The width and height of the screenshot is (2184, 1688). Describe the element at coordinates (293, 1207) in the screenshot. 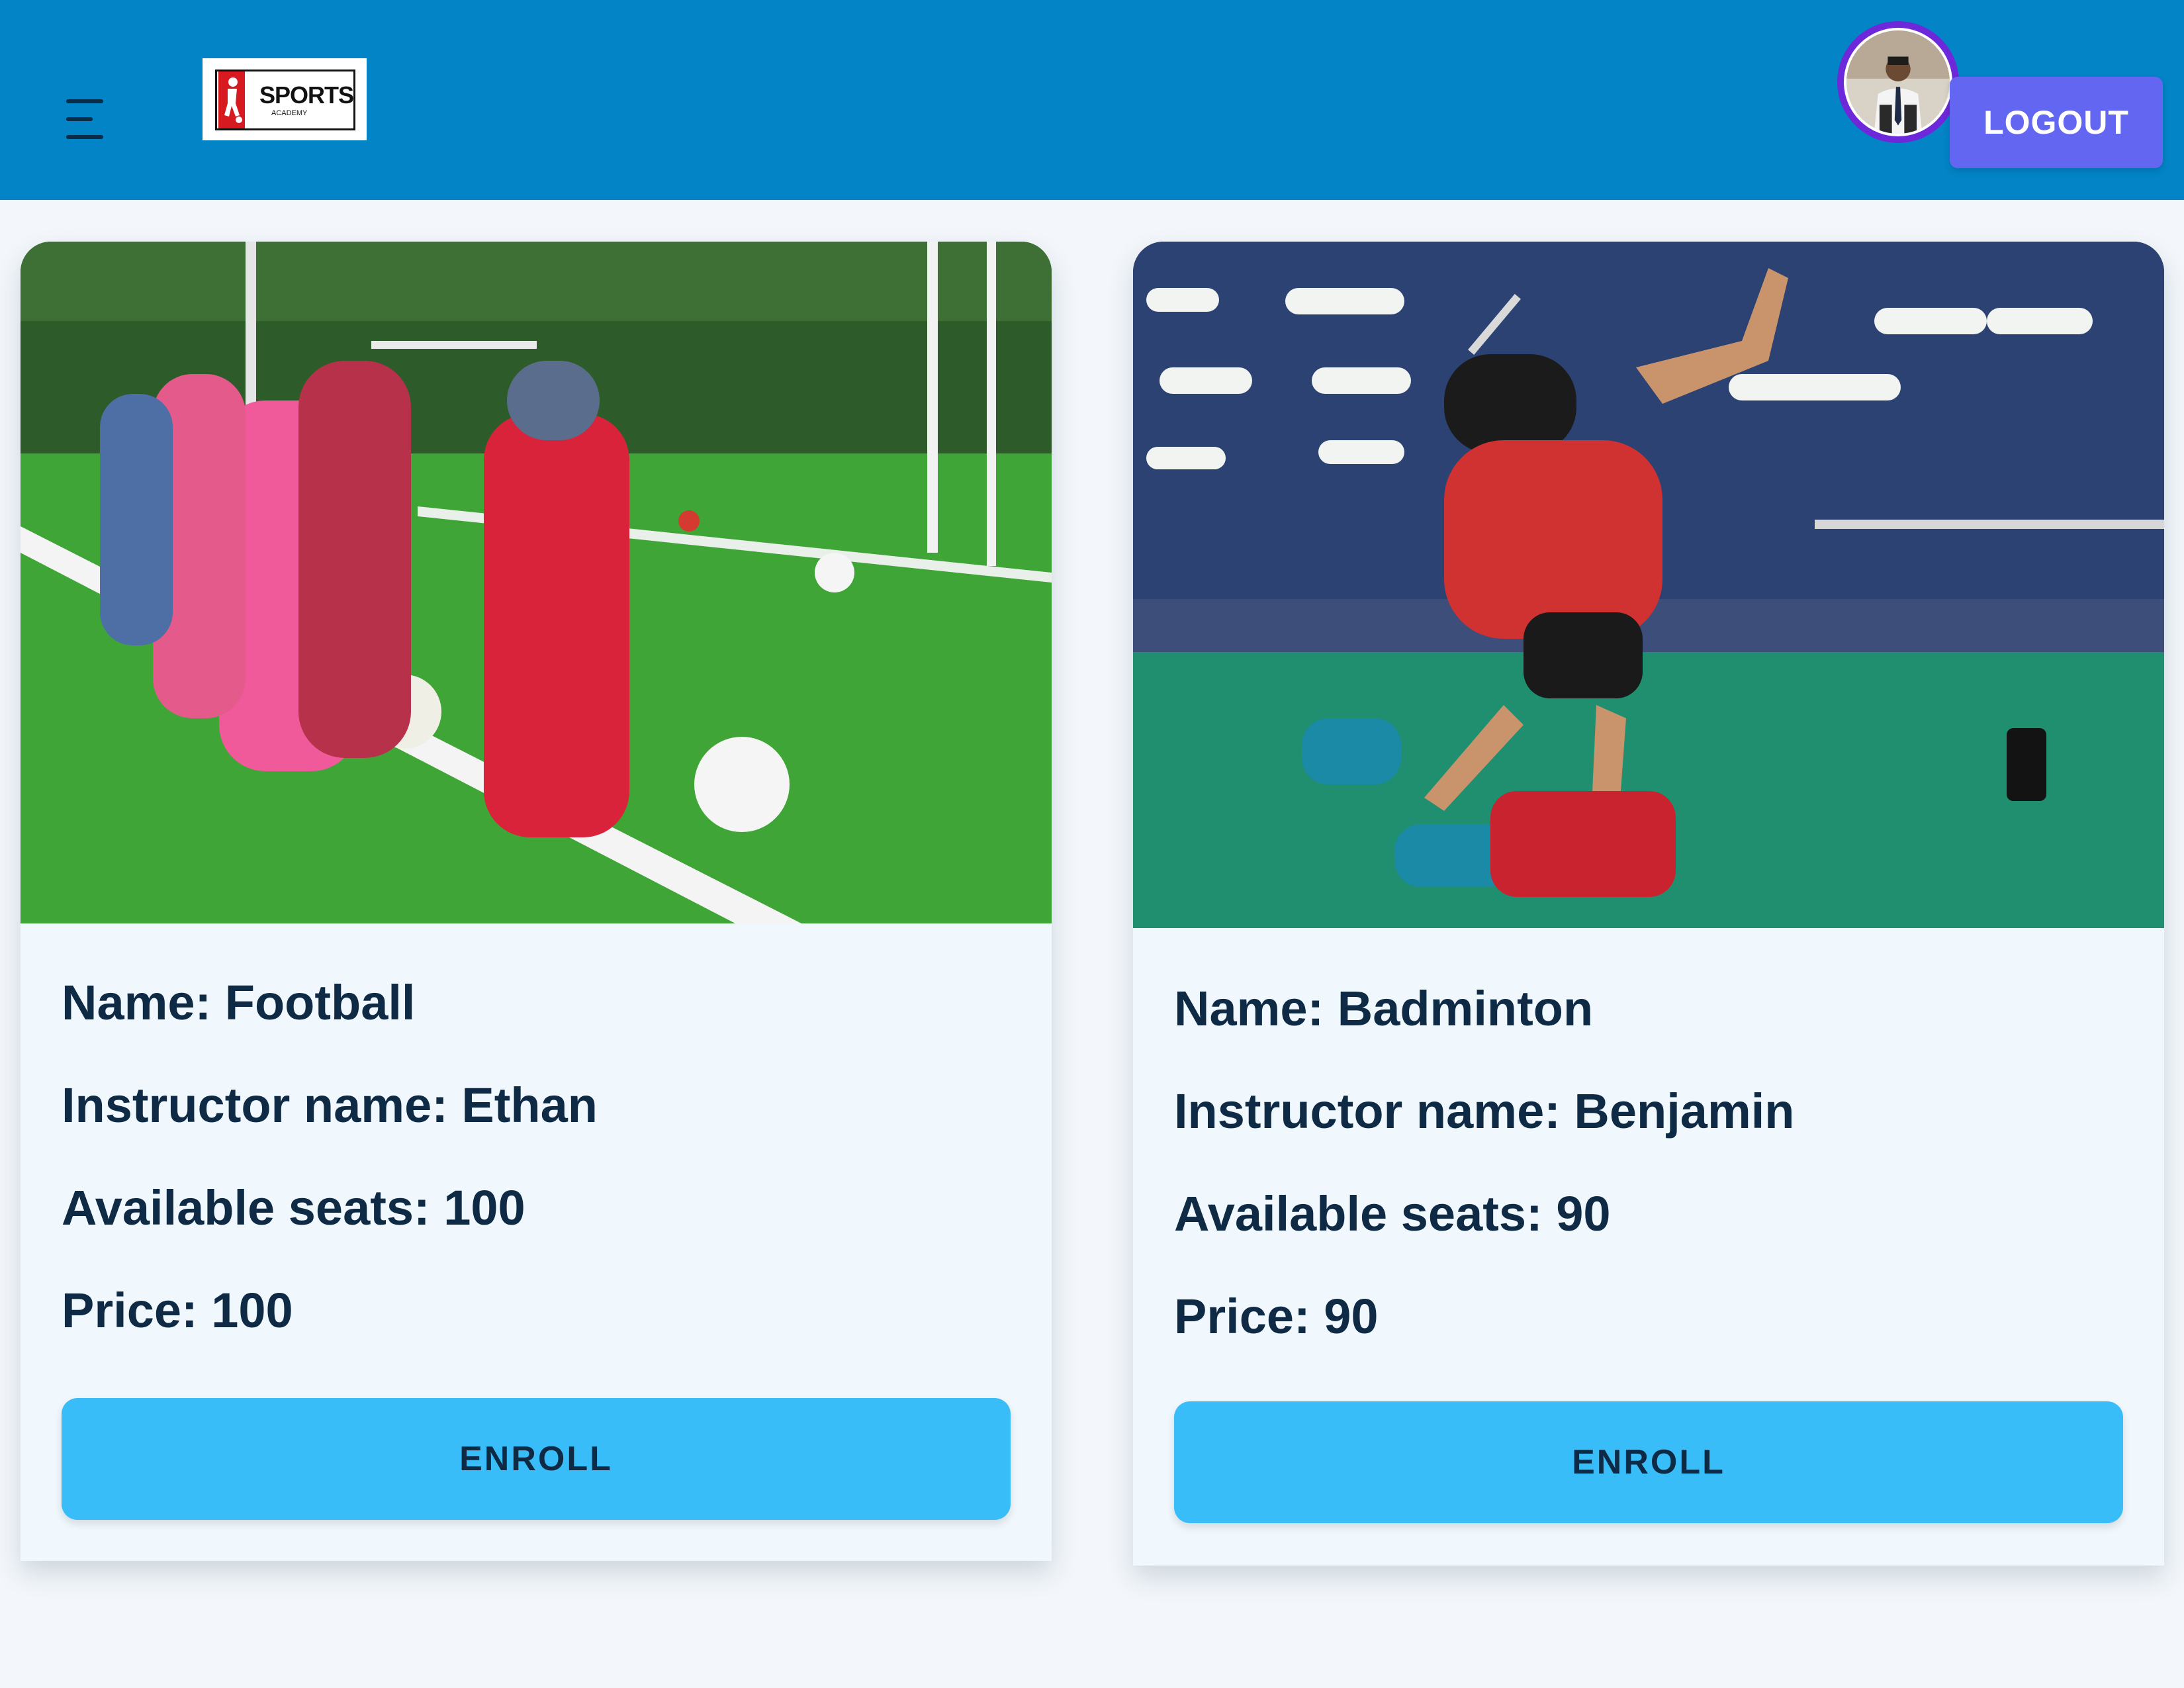

I see `available-seats: Available seats: 100` at that location.